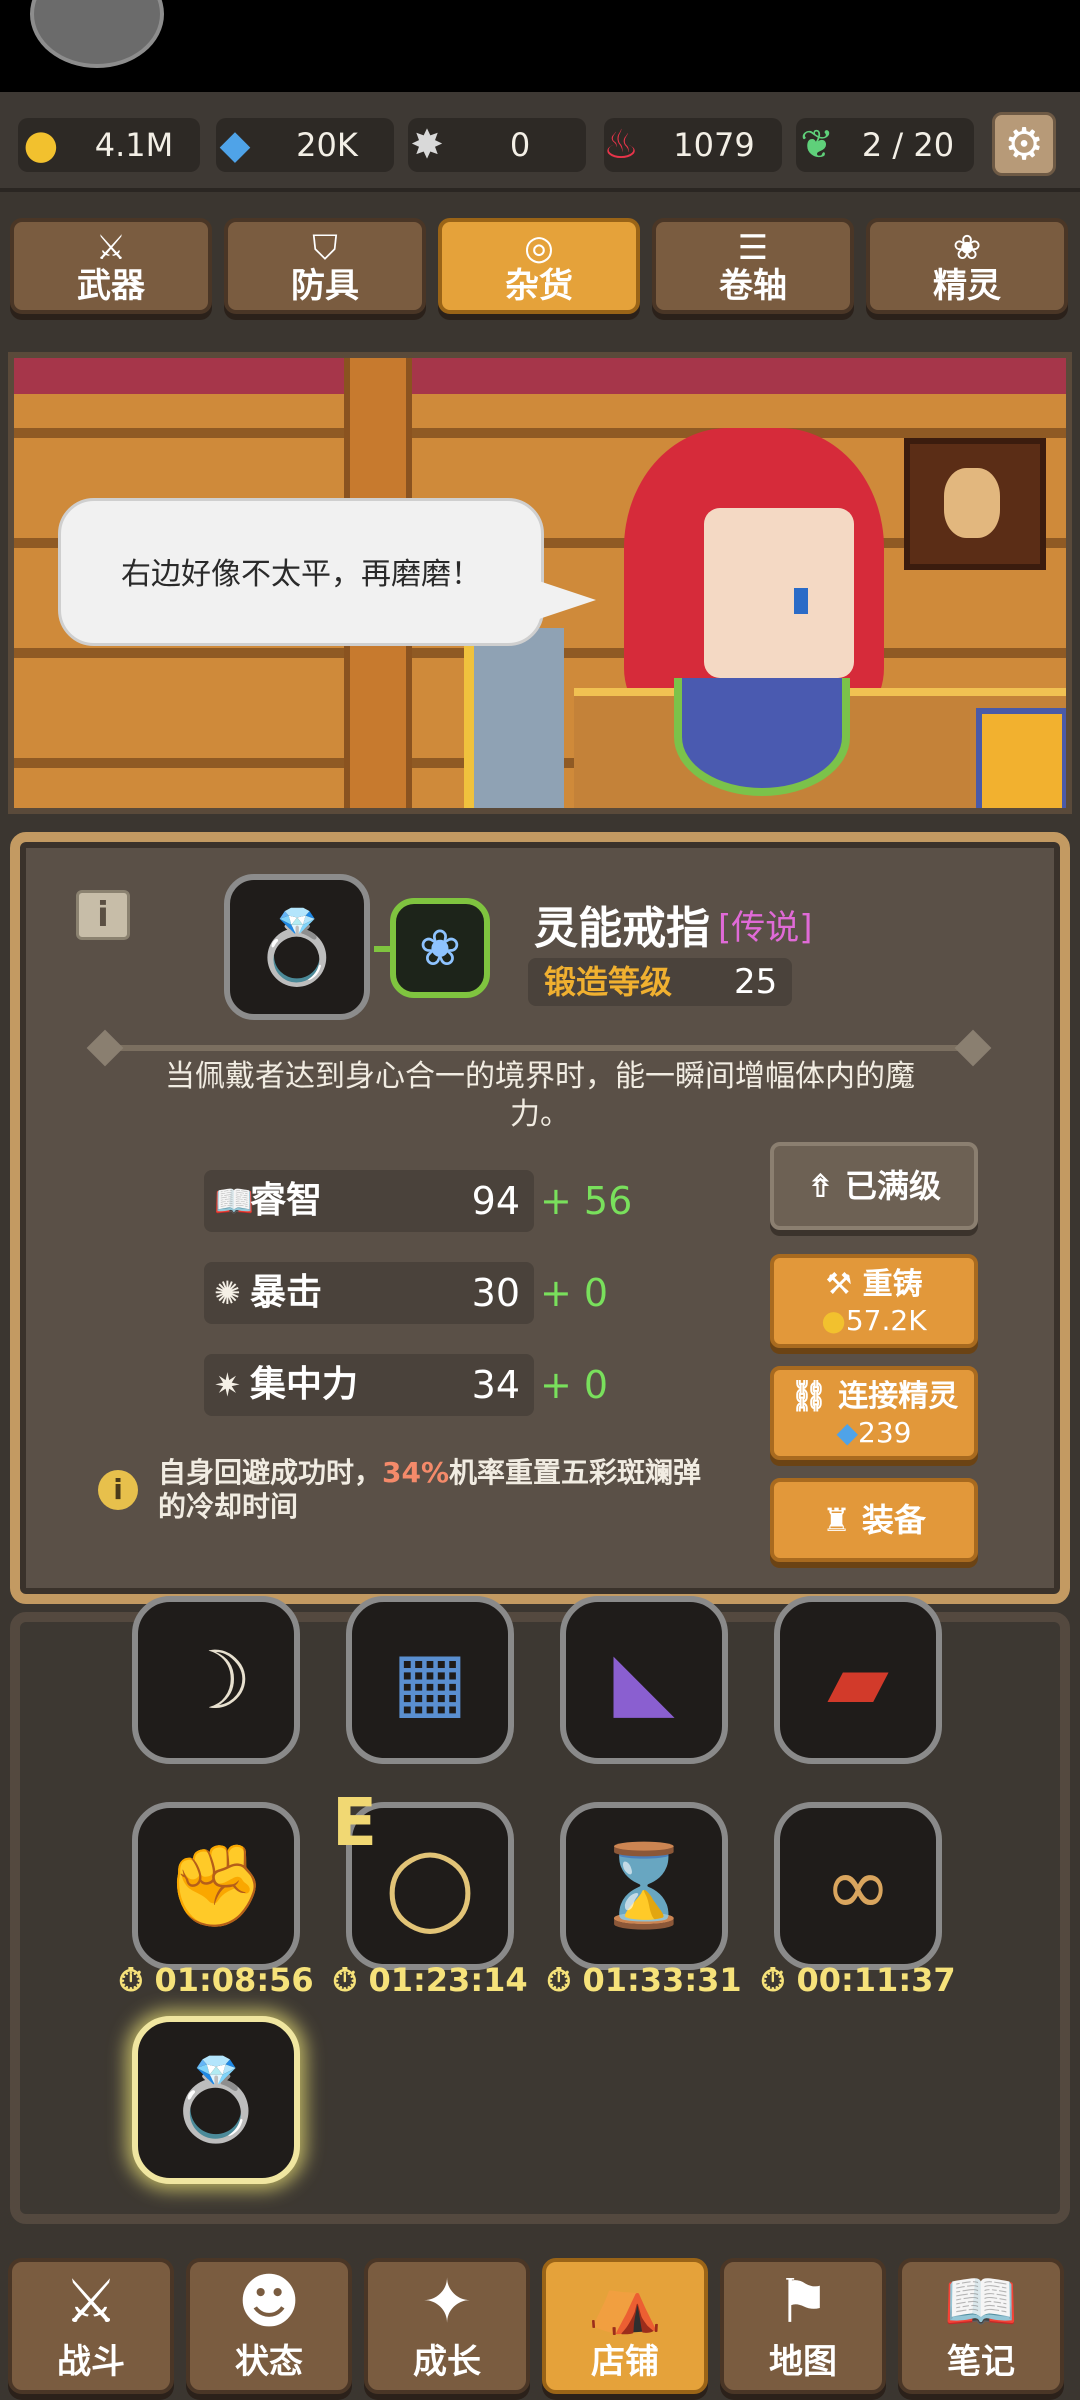 The height and width of the screenshot is (2400, 1080). I want to click on tab-weapons: ⚔ 武器, so click(111, 266).